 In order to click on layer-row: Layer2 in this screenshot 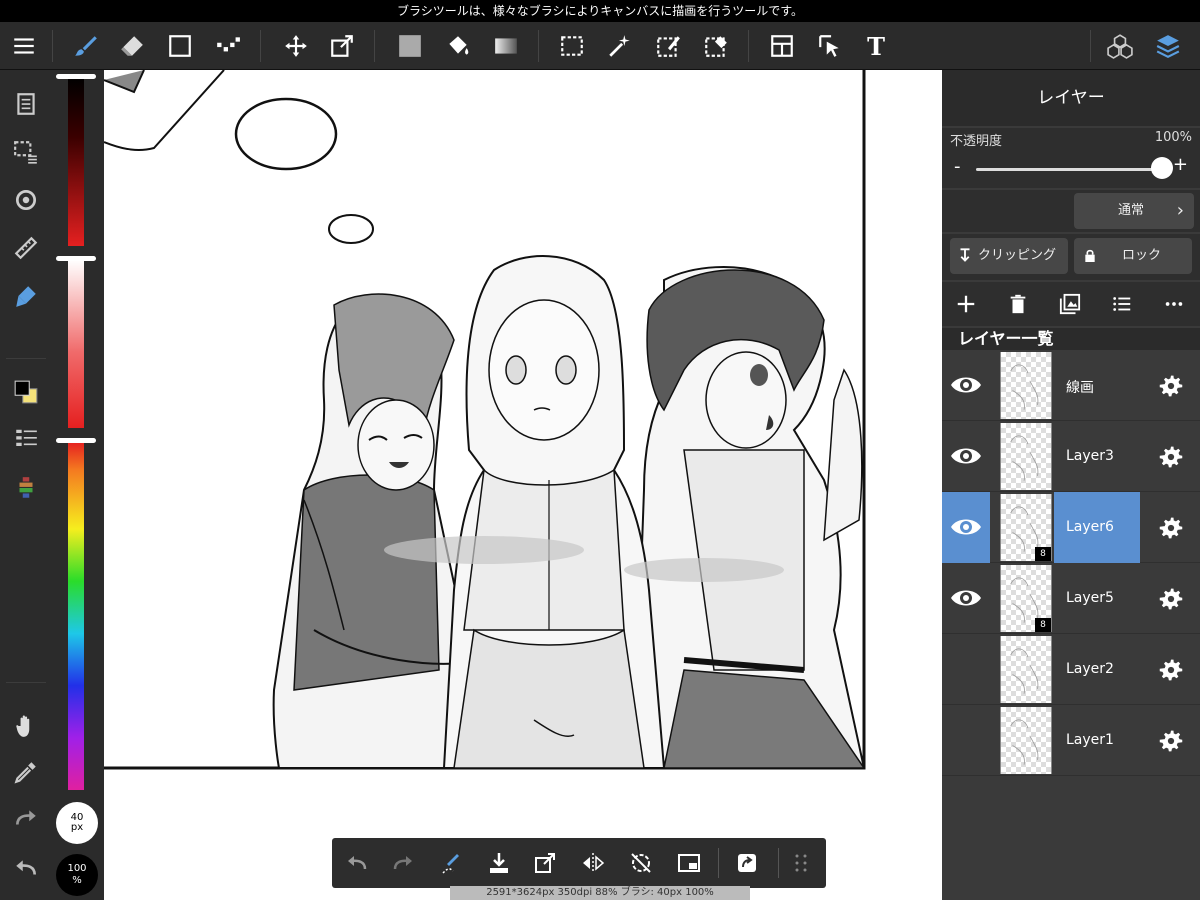, I will do `click(1071, 669)`.